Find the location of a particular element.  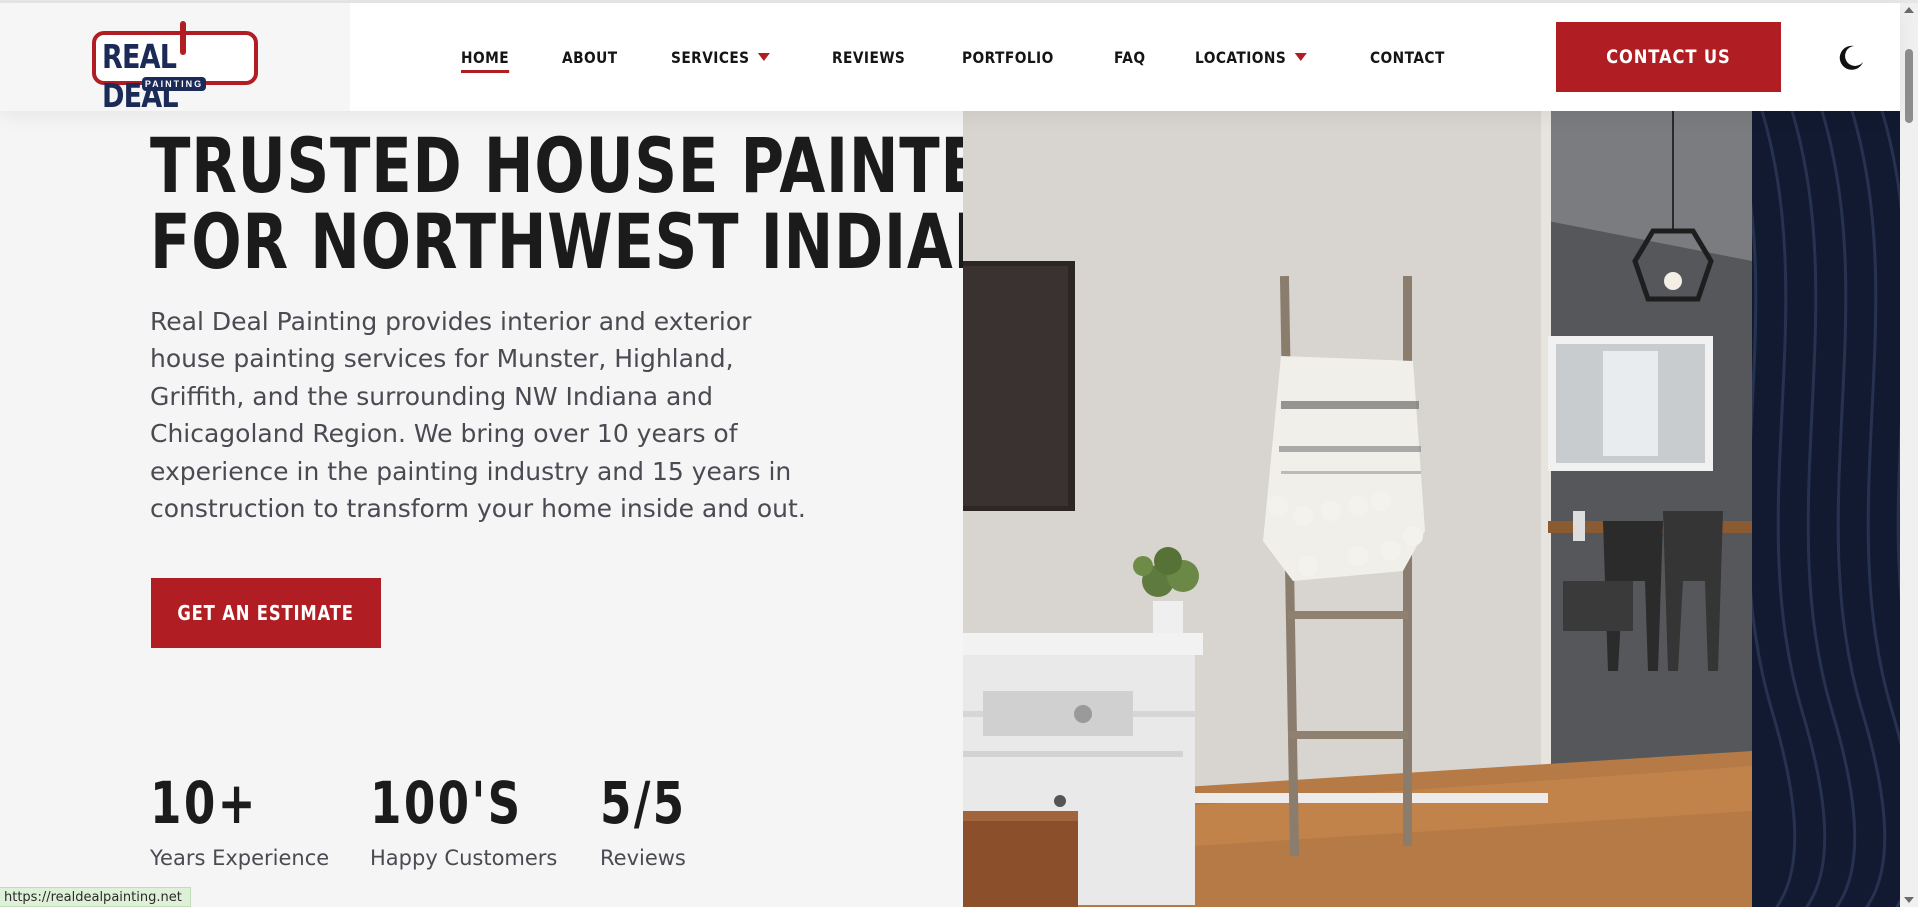

stat-reviews: 5/5 Reviews is located at coordinates (655, 820).